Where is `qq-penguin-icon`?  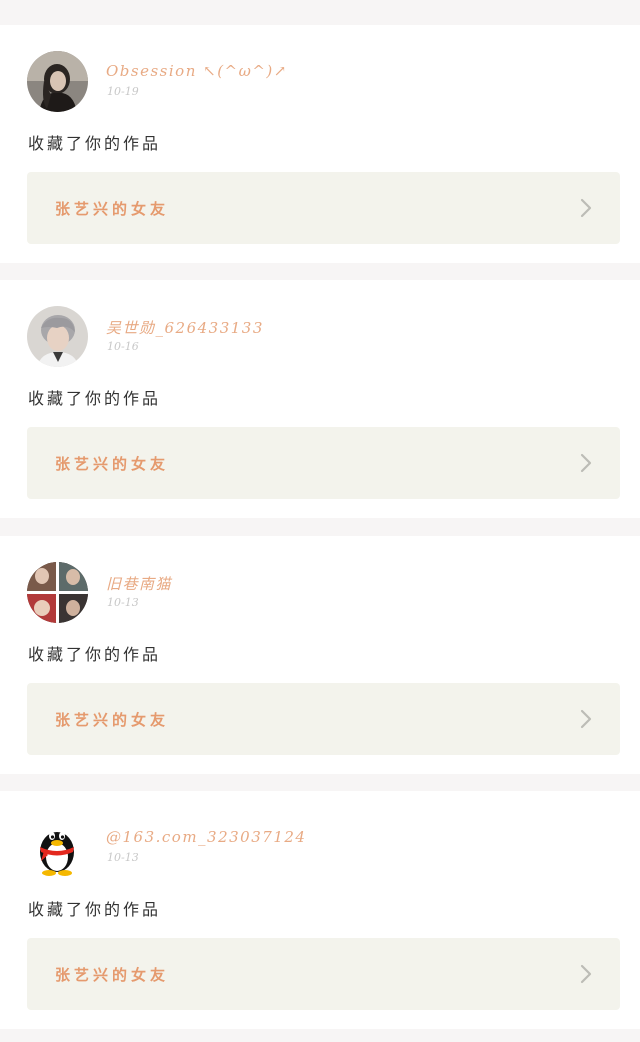
qq-penguin-icon is located at coordinates (57, 847).